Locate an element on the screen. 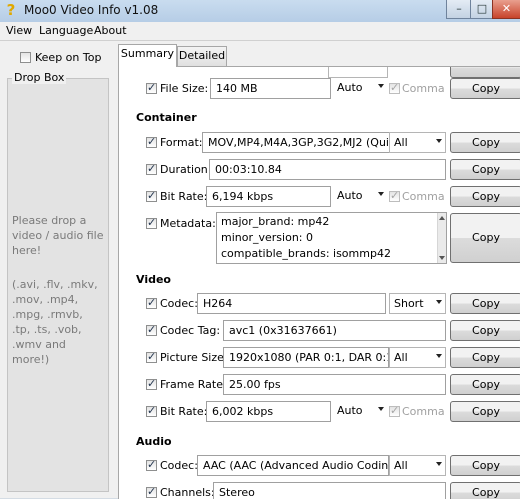 The image size is (520, 499). channels-field: Stereo is located at coordinates (329, 490).